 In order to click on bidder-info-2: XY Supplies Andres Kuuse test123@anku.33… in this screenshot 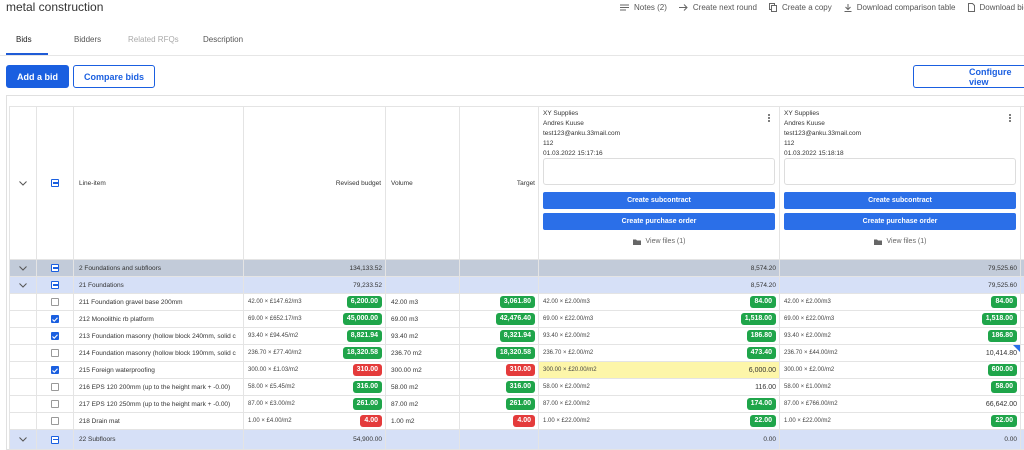, I will do `click(822, 134)`.